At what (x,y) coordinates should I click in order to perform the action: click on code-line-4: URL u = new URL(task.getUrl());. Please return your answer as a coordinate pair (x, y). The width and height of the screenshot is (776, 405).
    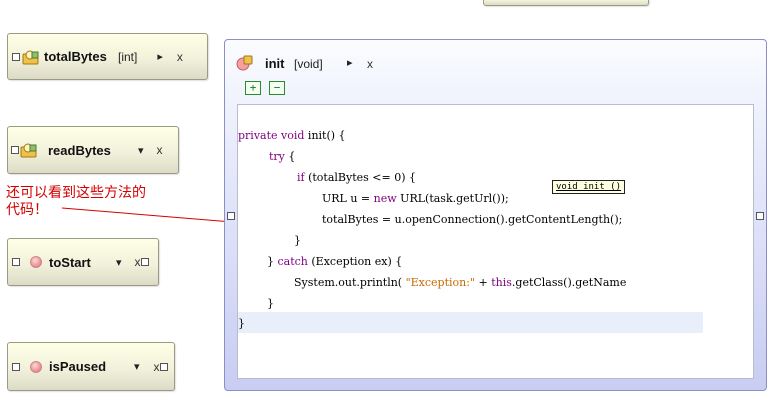
    Looking at the image, I should click on (415, 198).